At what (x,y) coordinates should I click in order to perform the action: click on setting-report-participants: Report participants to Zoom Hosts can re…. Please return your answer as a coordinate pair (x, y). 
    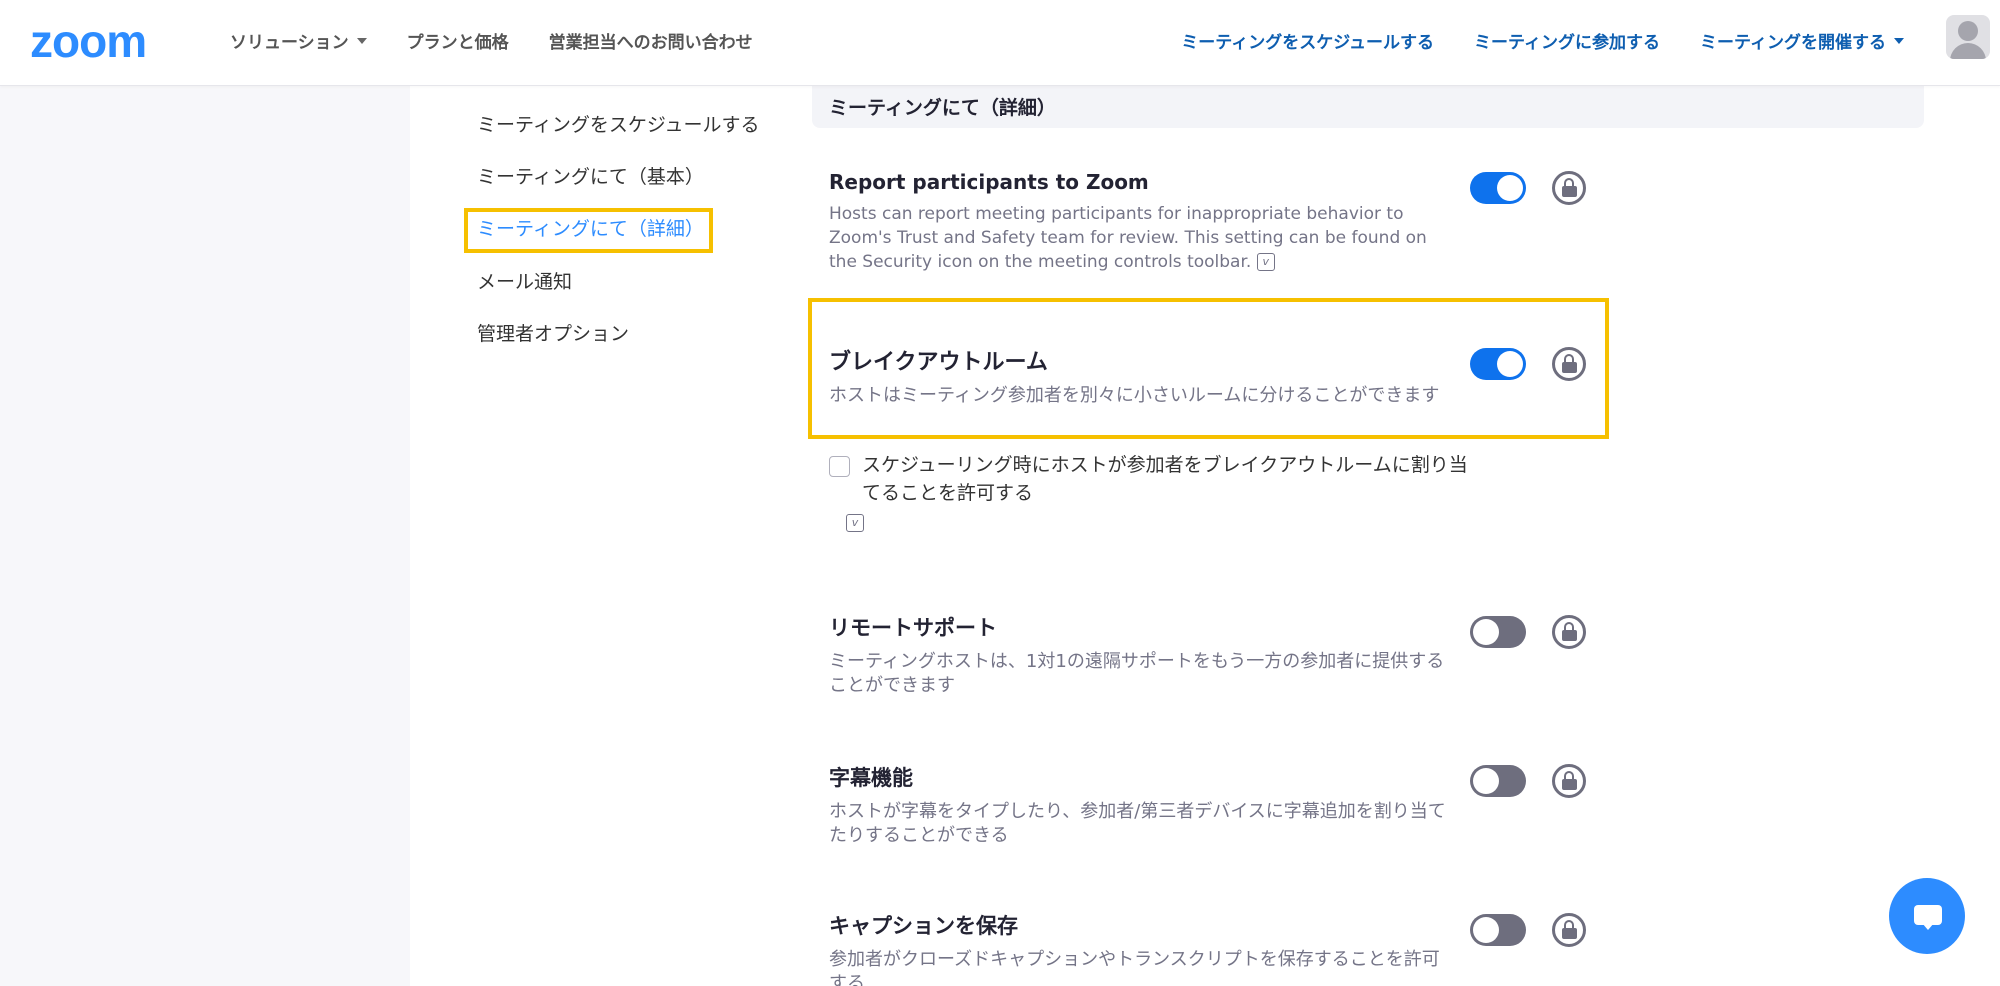
    Looking at the image, I should click on (1139, 222).